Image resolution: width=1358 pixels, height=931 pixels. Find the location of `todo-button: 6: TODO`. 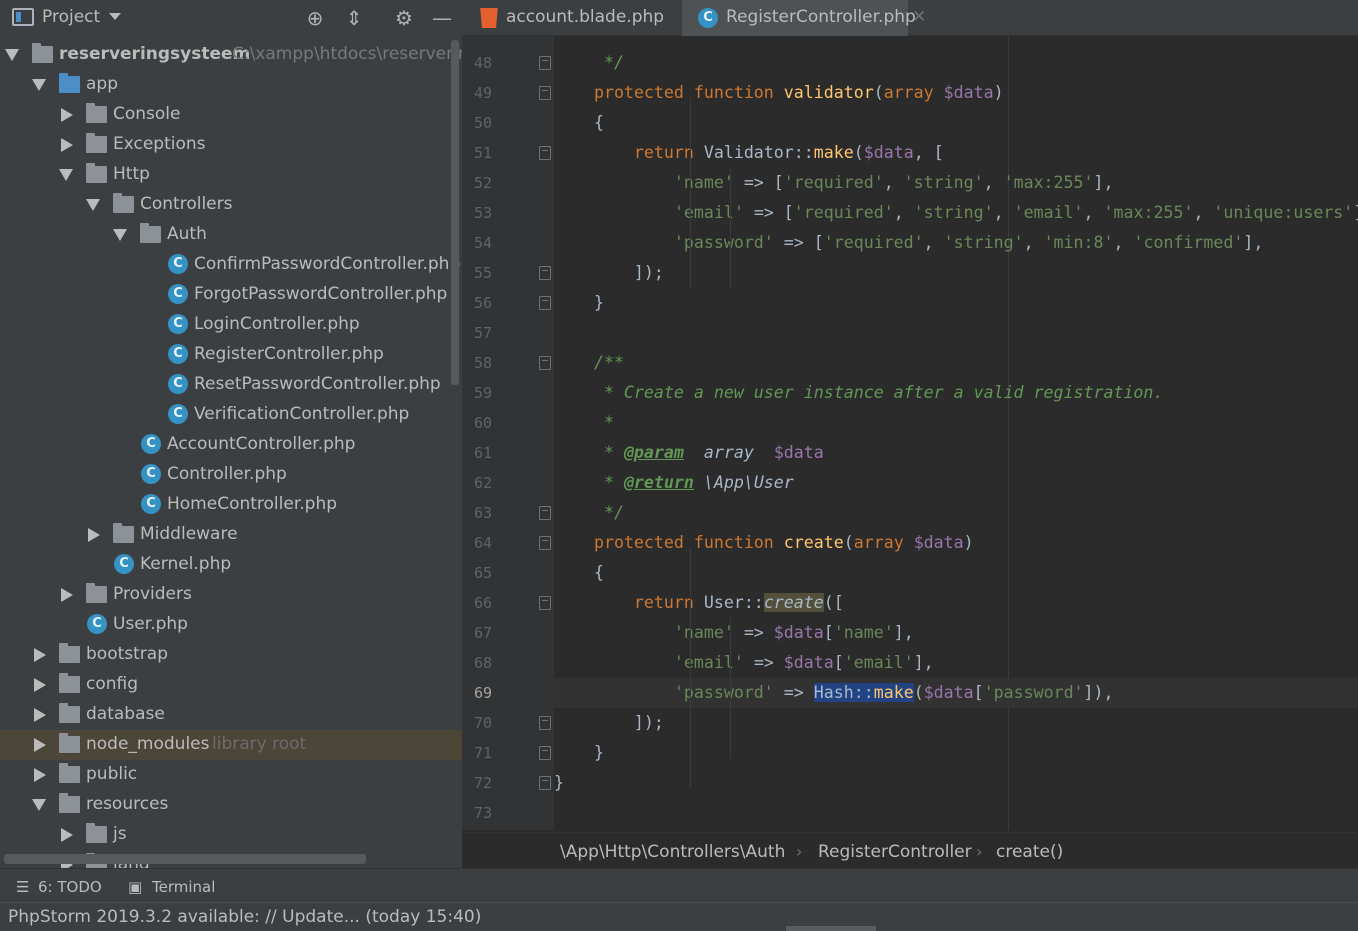

todo-button: 6: TODO is located at coordinates (70, 887).